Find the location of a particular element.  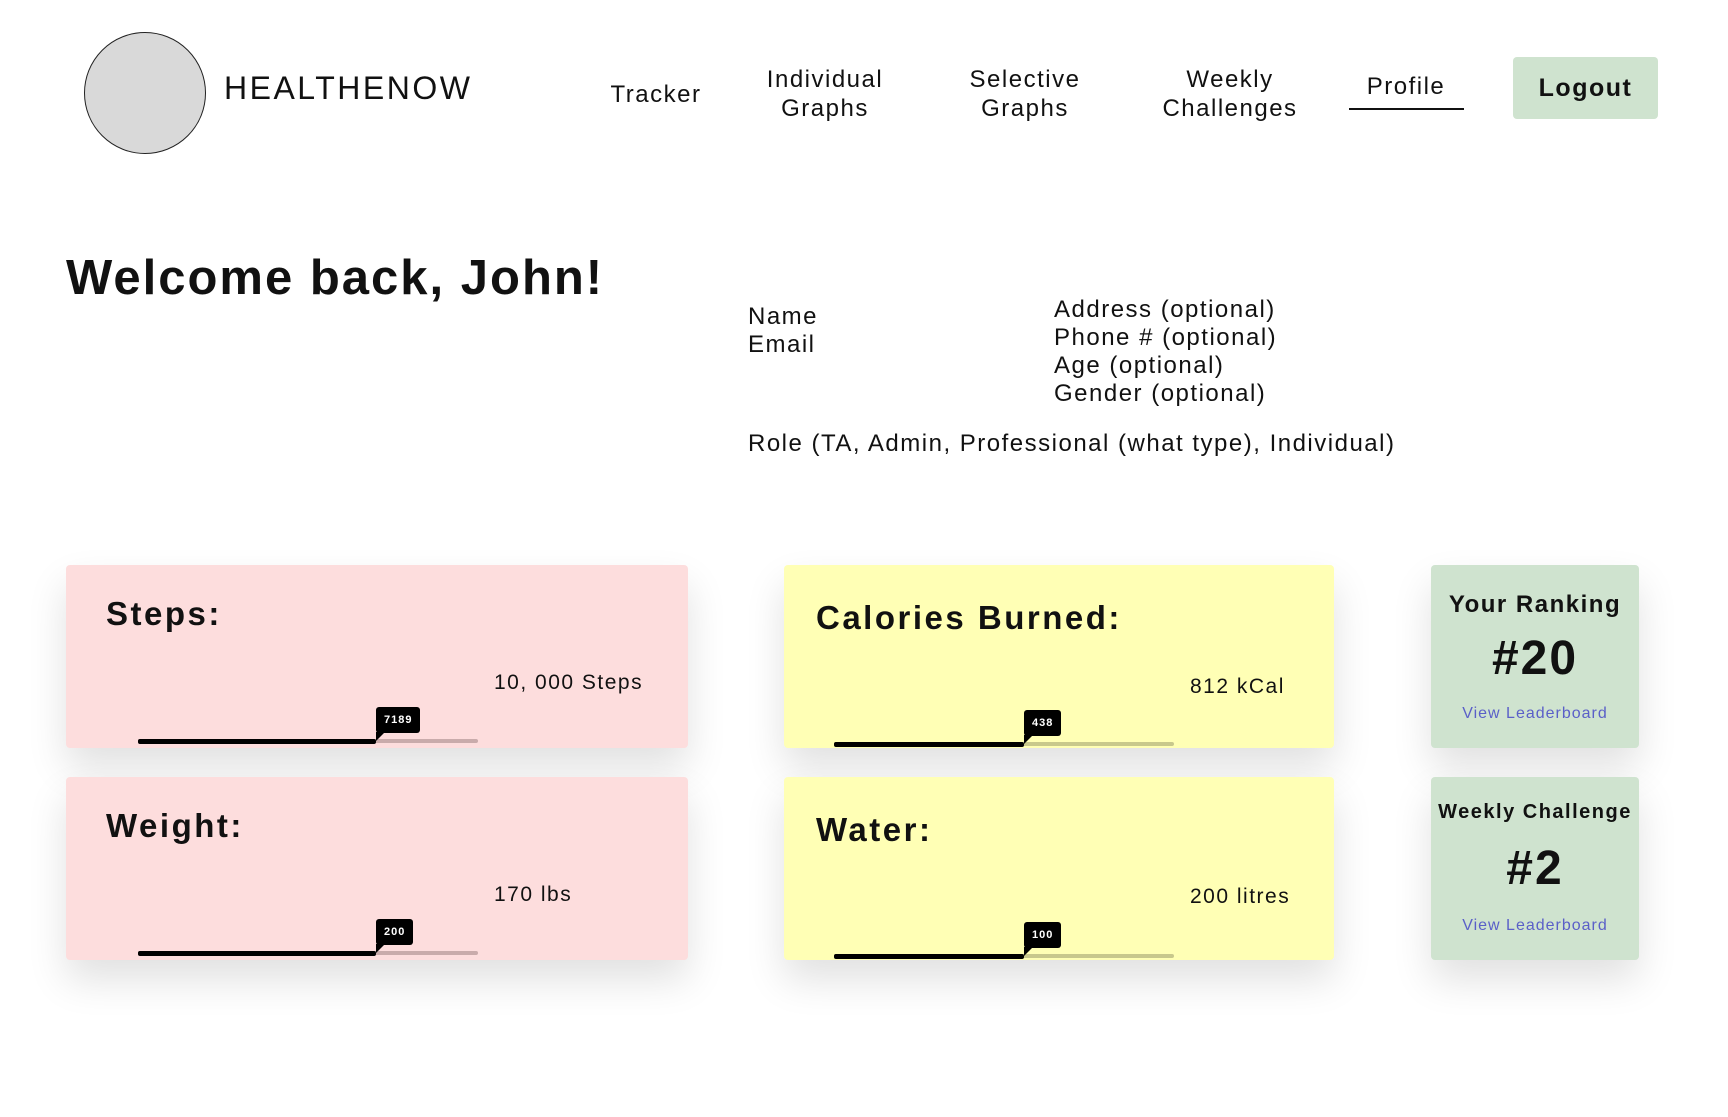

weight-goal: 170 lbs is located at coordinates (533, 894).